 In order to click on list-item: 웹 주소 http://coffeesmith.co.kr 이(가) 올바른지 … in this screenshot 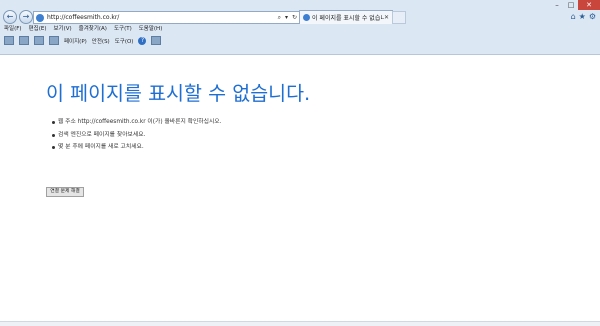, I will do `click(184, 122)`.